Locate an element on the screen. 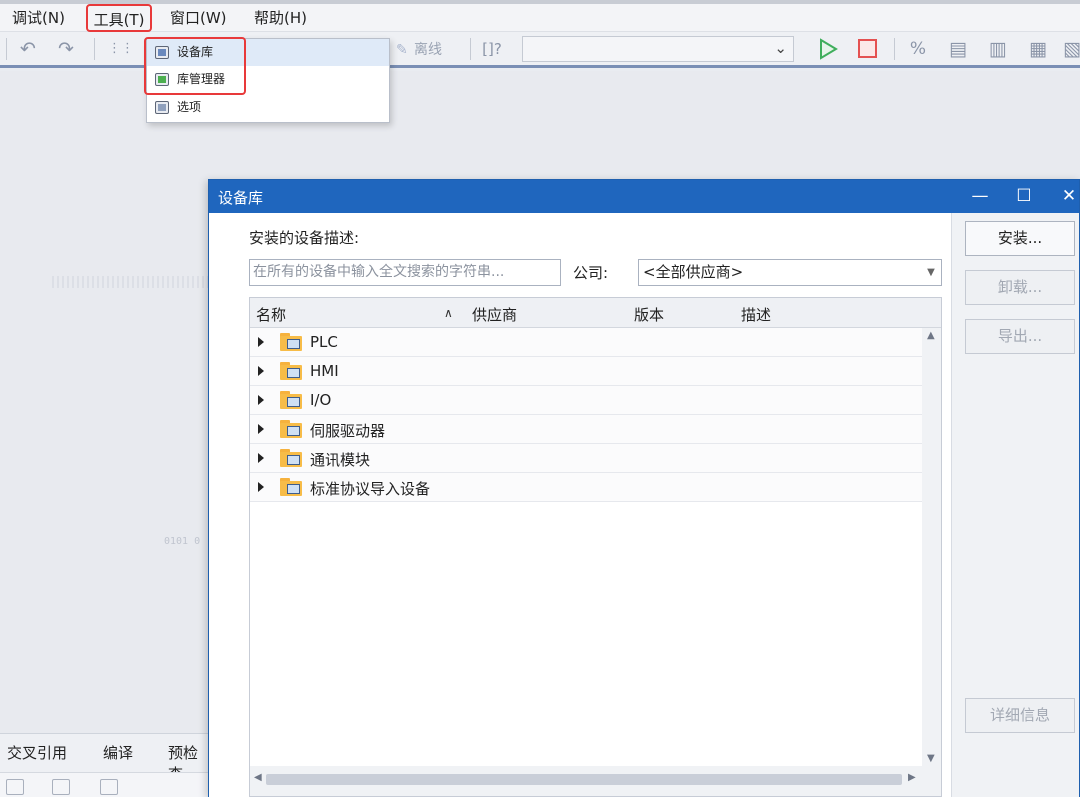  menu-debug: 调试(N) is located at coordinates (38, 18).